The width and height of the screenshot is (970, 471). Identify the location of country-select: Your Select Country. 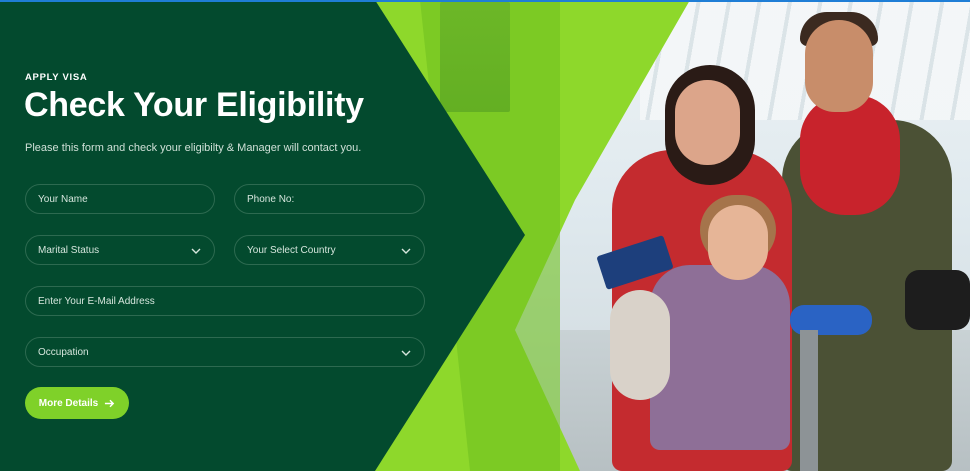
(329, 250).